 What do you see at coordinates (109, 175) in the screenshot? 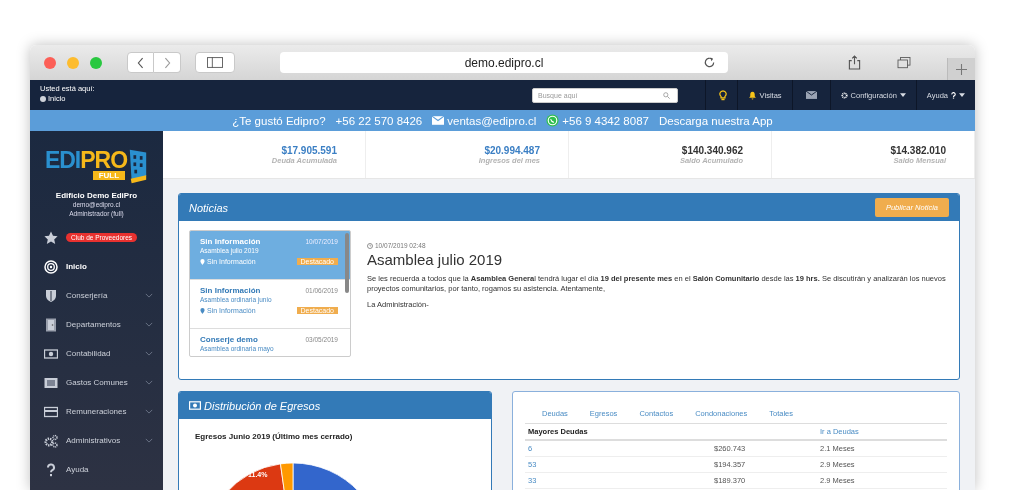
I see `plan-badge: FULL` at bounding box center [109, 175].